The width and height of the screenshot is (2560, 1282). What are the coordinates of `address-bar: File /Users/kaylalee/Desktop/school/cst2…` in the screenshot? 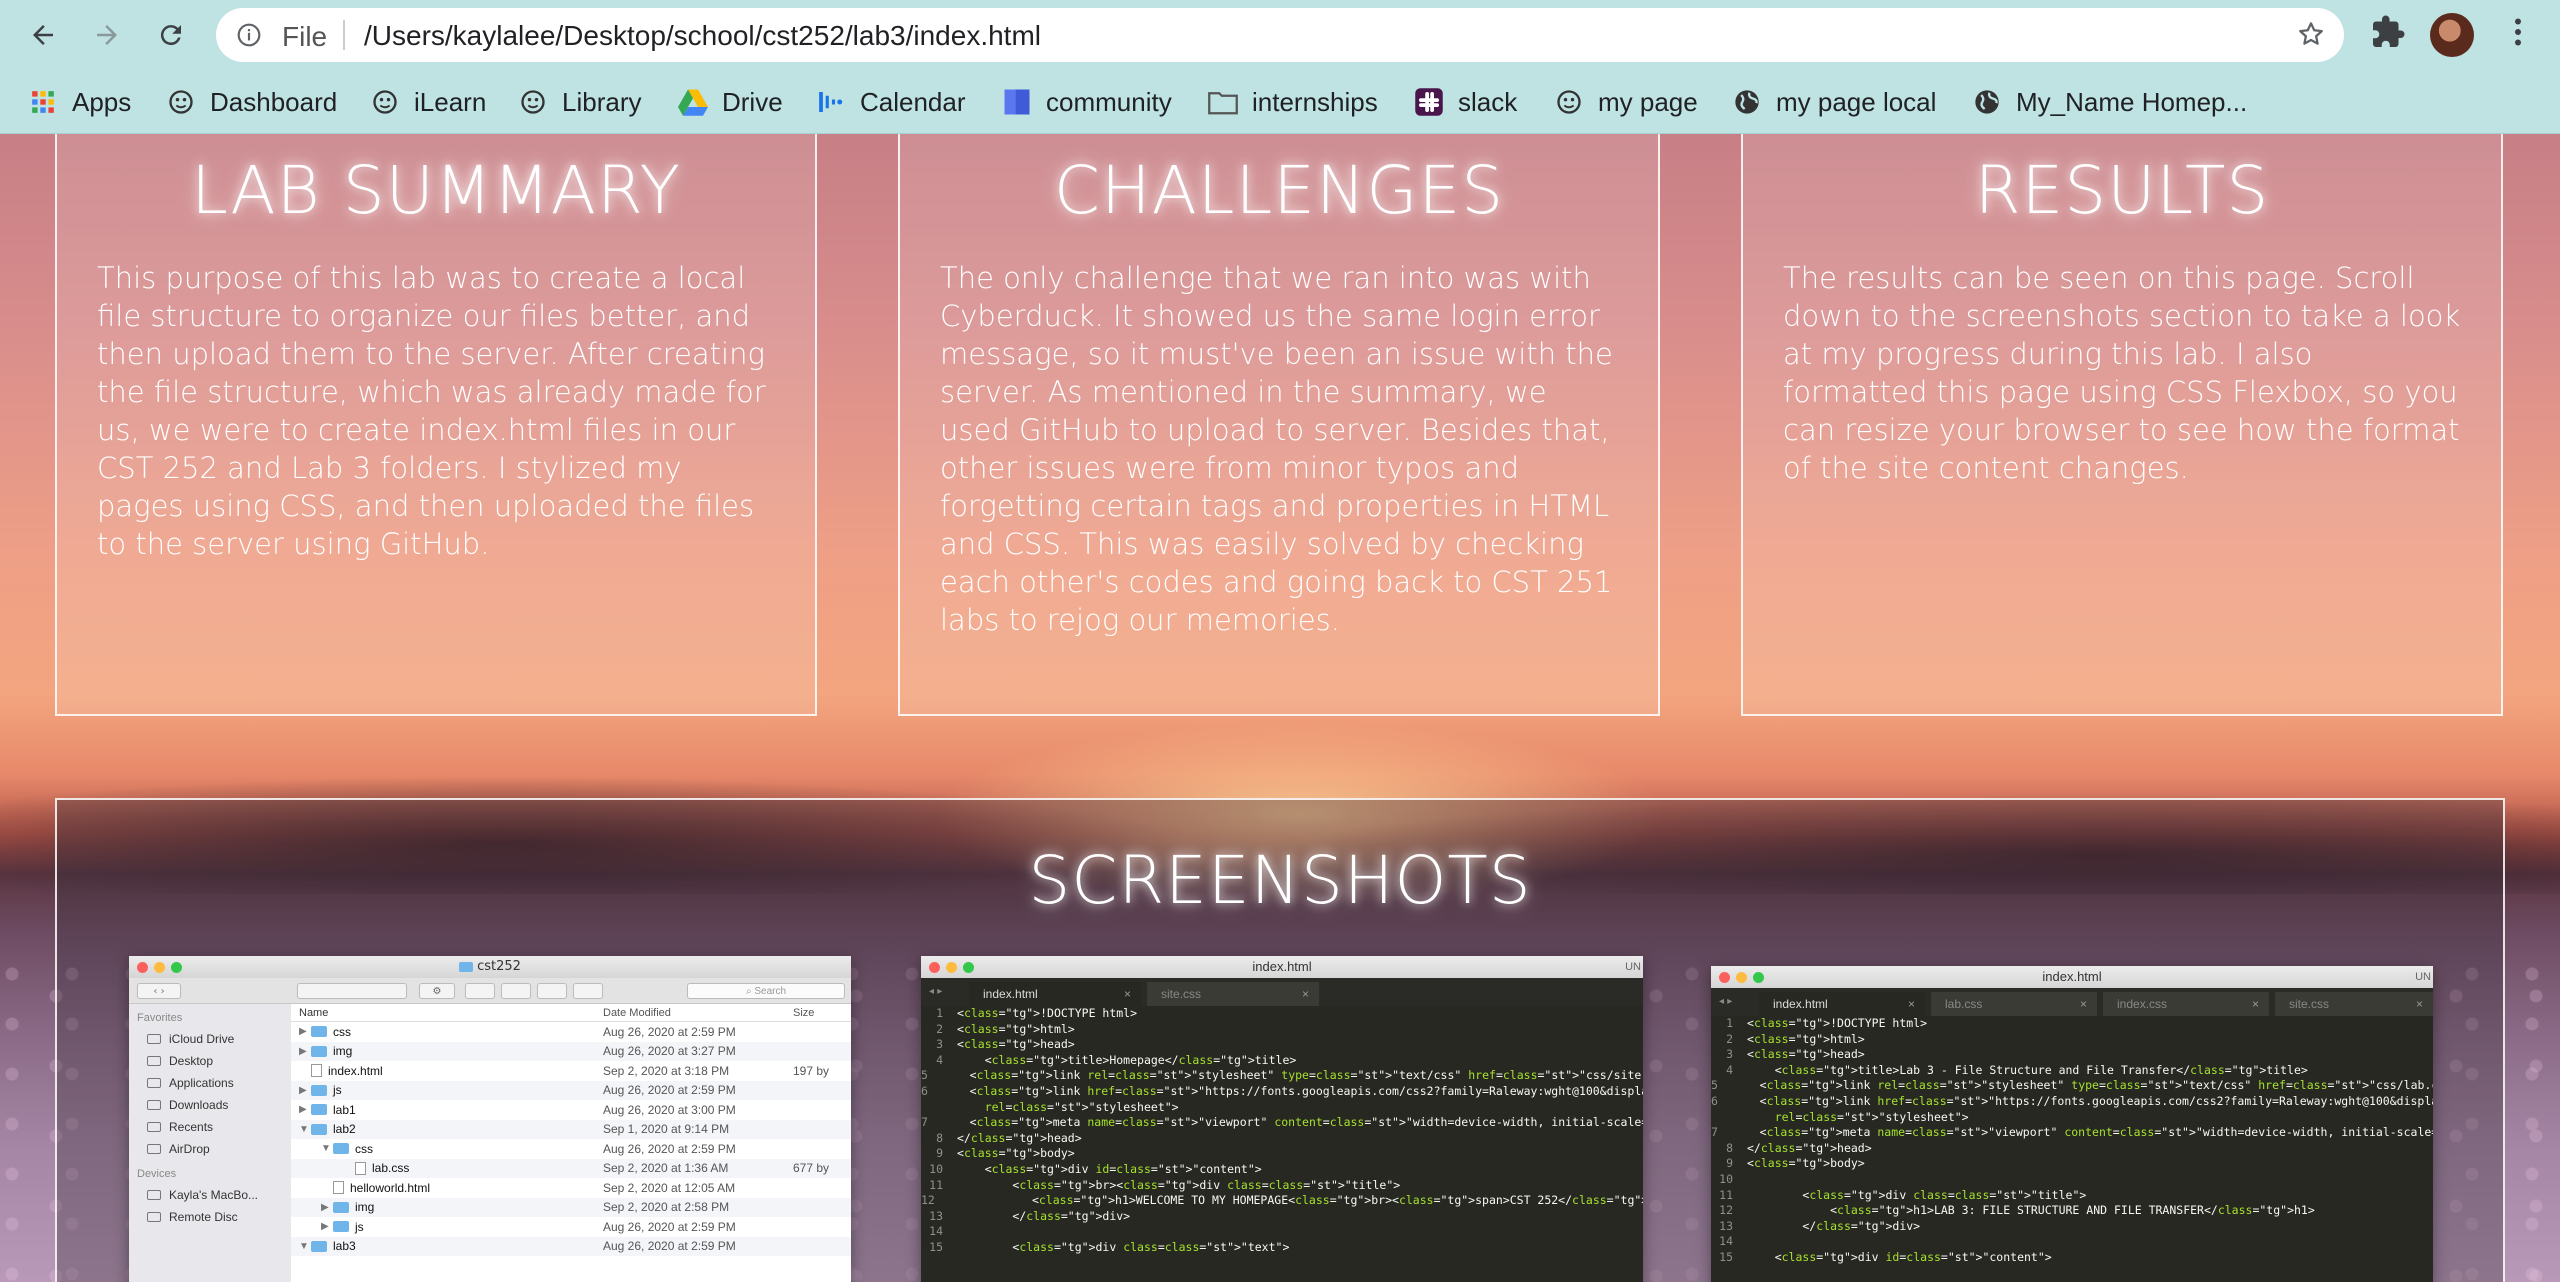 It's located at (1280, 35).